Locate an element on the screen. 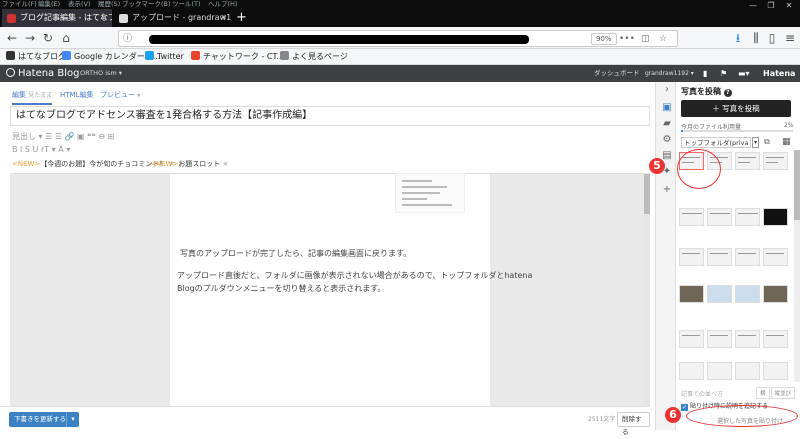 The image size is (800, 439). menu-history: 履歴(S) is located at coordinates (109, 4).